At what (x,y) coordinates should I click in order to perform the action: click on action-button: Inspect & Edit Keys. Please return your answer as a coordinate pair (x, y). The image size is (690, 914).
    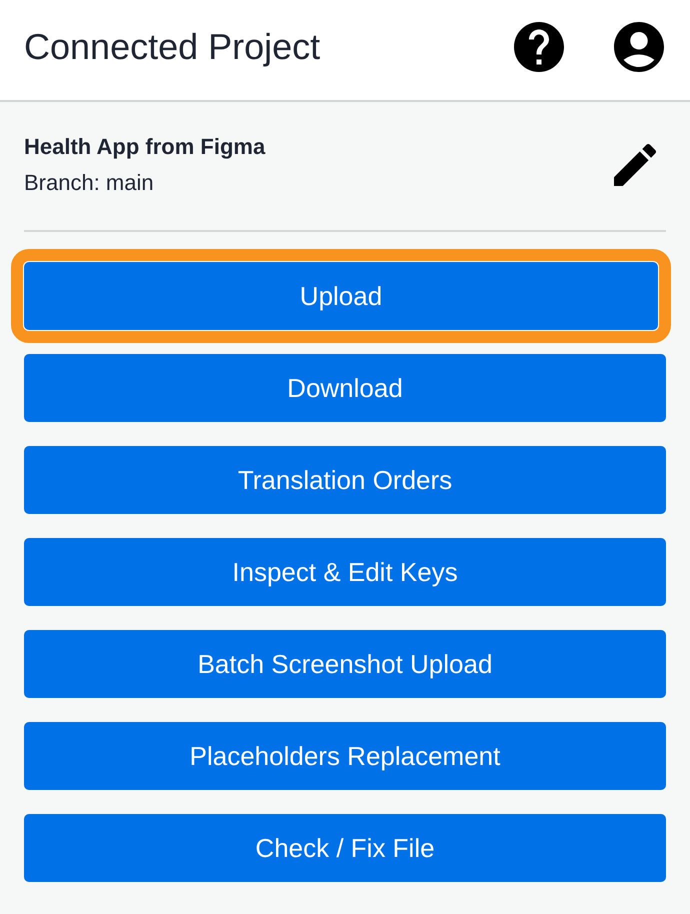
    Looking at the image, I should click on (345, 572).